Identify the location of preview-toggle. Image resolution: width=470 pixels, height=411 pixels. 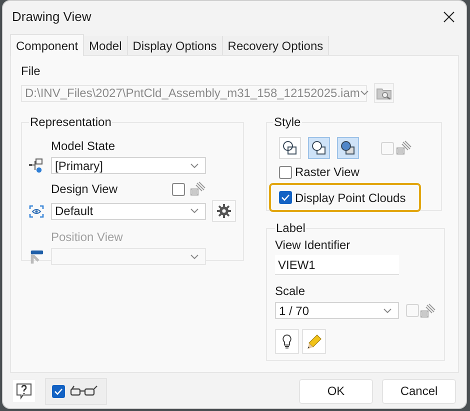
(76, 391).